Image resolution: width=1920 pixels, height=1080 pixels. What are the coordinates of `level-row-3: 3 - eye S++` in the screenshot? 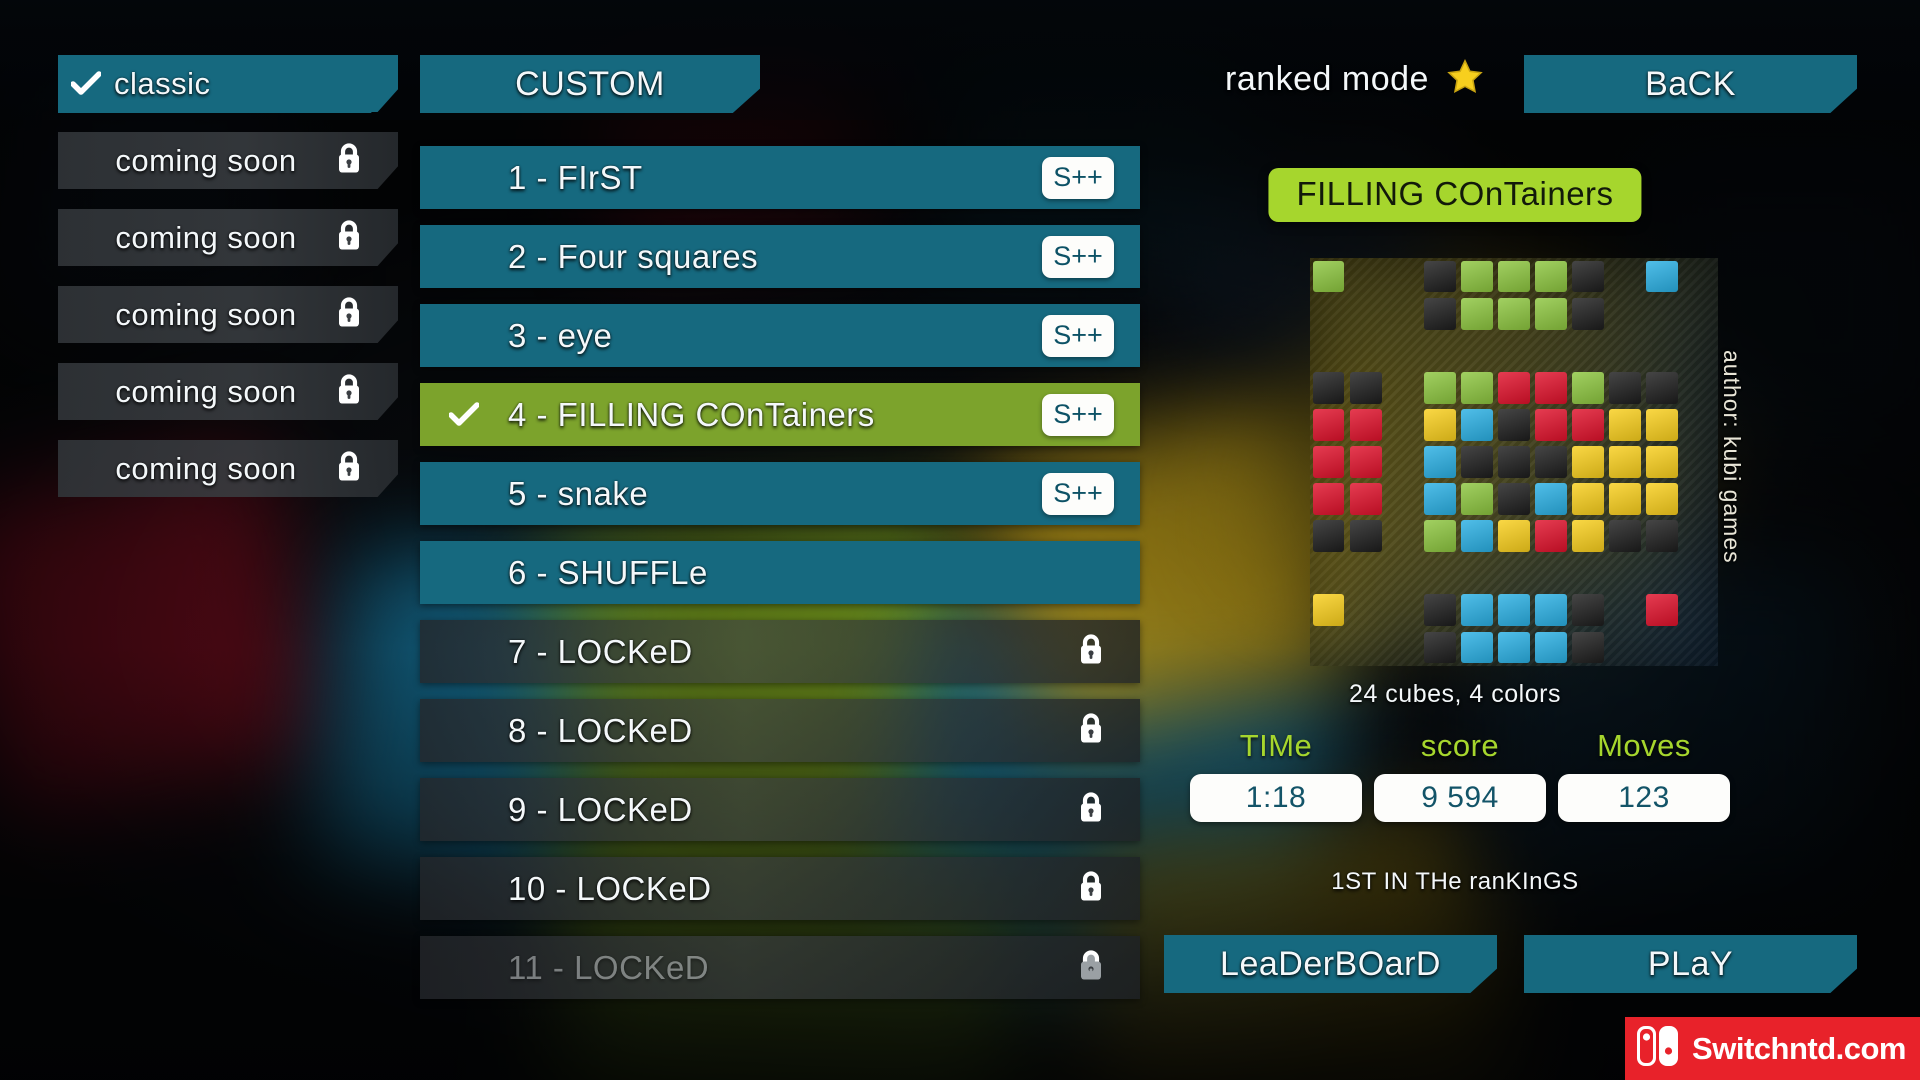 It's located at (780, 335).